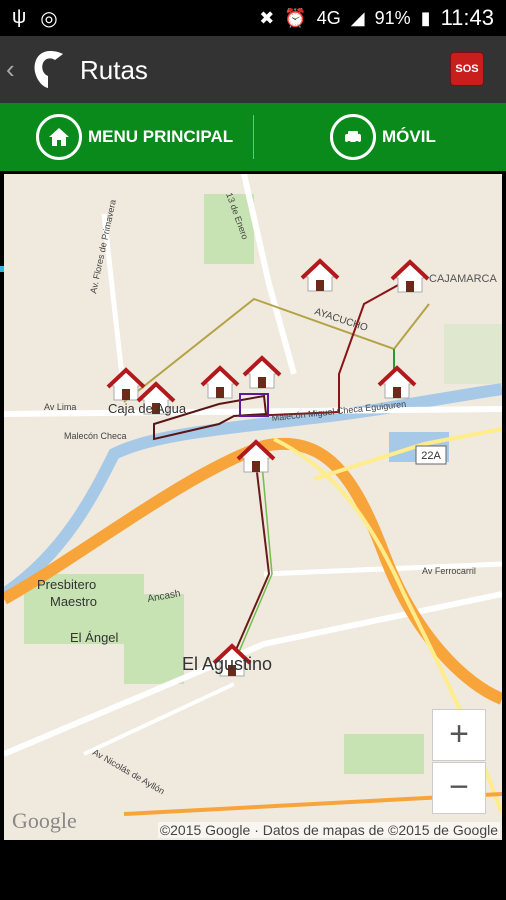 Image resolution: width=506 pixels, height=900 pixels. Describe the element at coordinates (449, 571) in the screenshot. I see `map-label-av-ferrocarril: Av Ferrocarril` at that location.